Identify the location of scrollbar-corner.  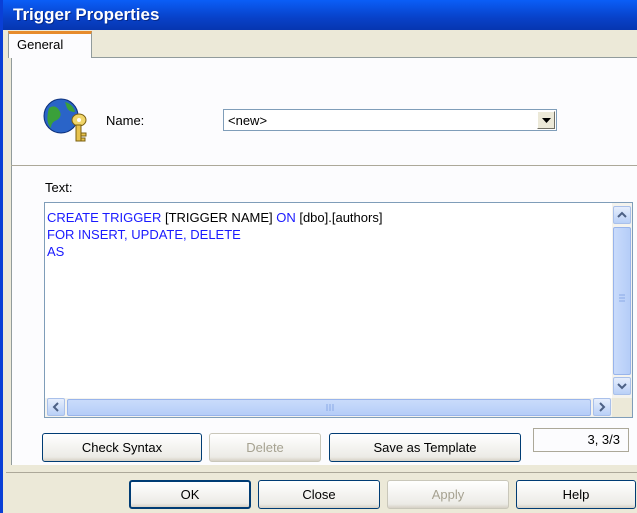
(622, 407).